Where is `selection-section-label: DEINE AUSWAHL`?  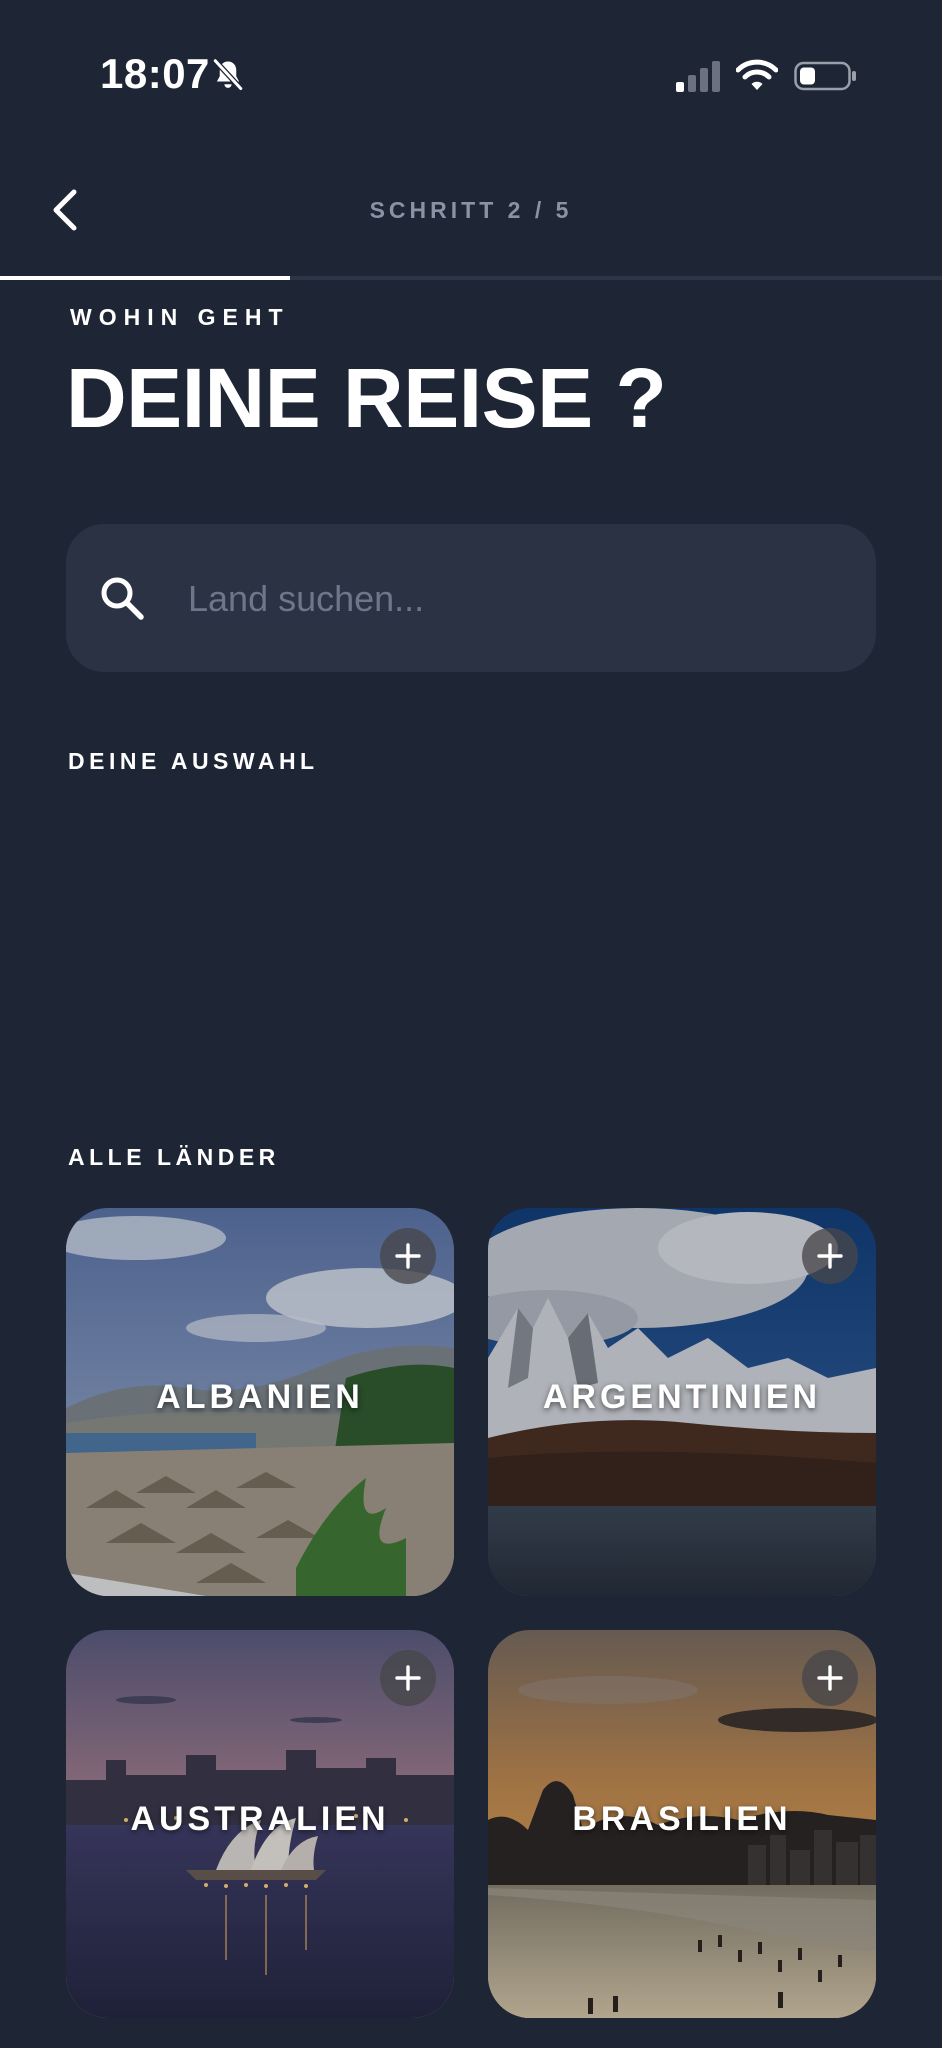
selection-section-label: DEINE AUSWAHL is located at coordinates (193, 761).